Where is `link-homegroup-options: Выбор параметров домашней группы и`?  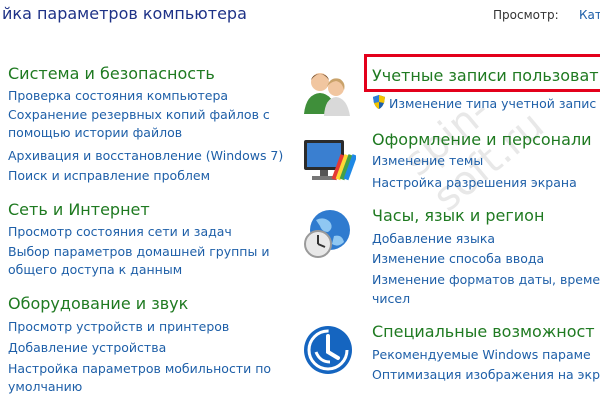 link-homegroup-options: Выбор параметров домашней группы и is located at coordinates (138, 252).